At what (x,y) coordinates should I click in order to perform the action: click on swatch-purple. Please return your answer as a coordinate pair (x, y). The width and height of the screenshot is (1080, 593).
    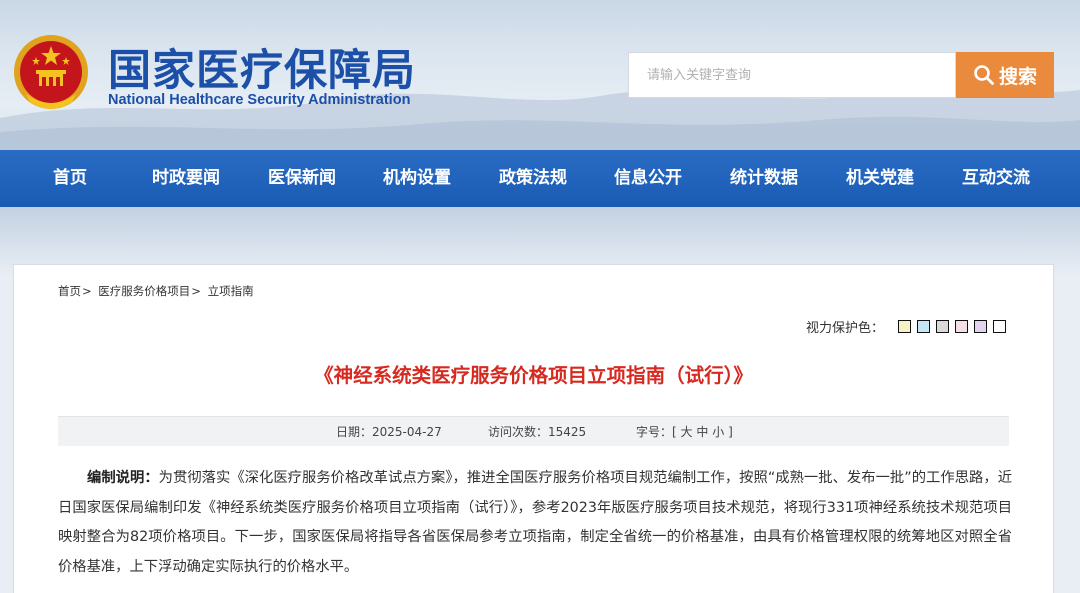
    Looking at the image, I should click on (981, 326).